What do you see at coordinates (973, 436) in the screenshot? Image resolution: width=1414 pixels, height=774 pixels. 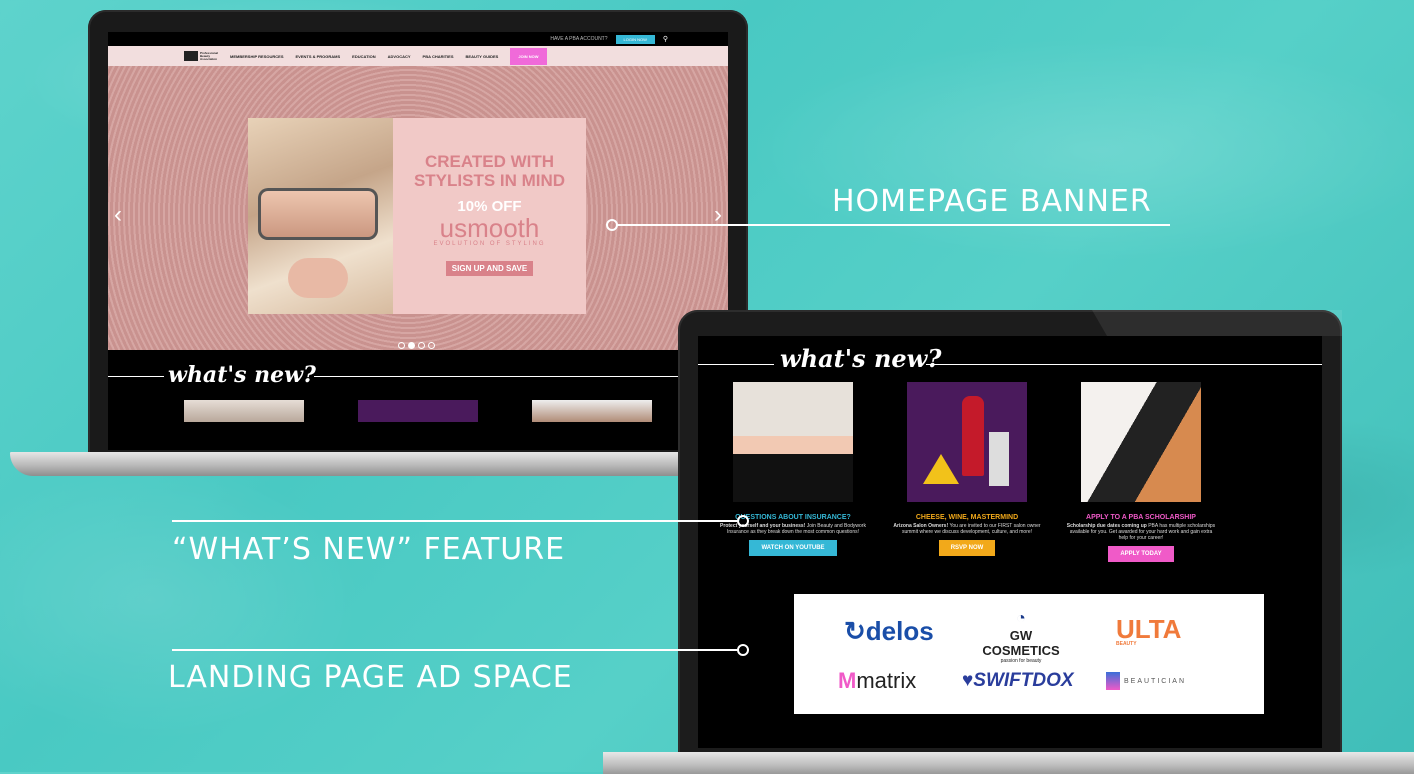 I see `wine-bottle-icon` at bounding box center [973, 436].